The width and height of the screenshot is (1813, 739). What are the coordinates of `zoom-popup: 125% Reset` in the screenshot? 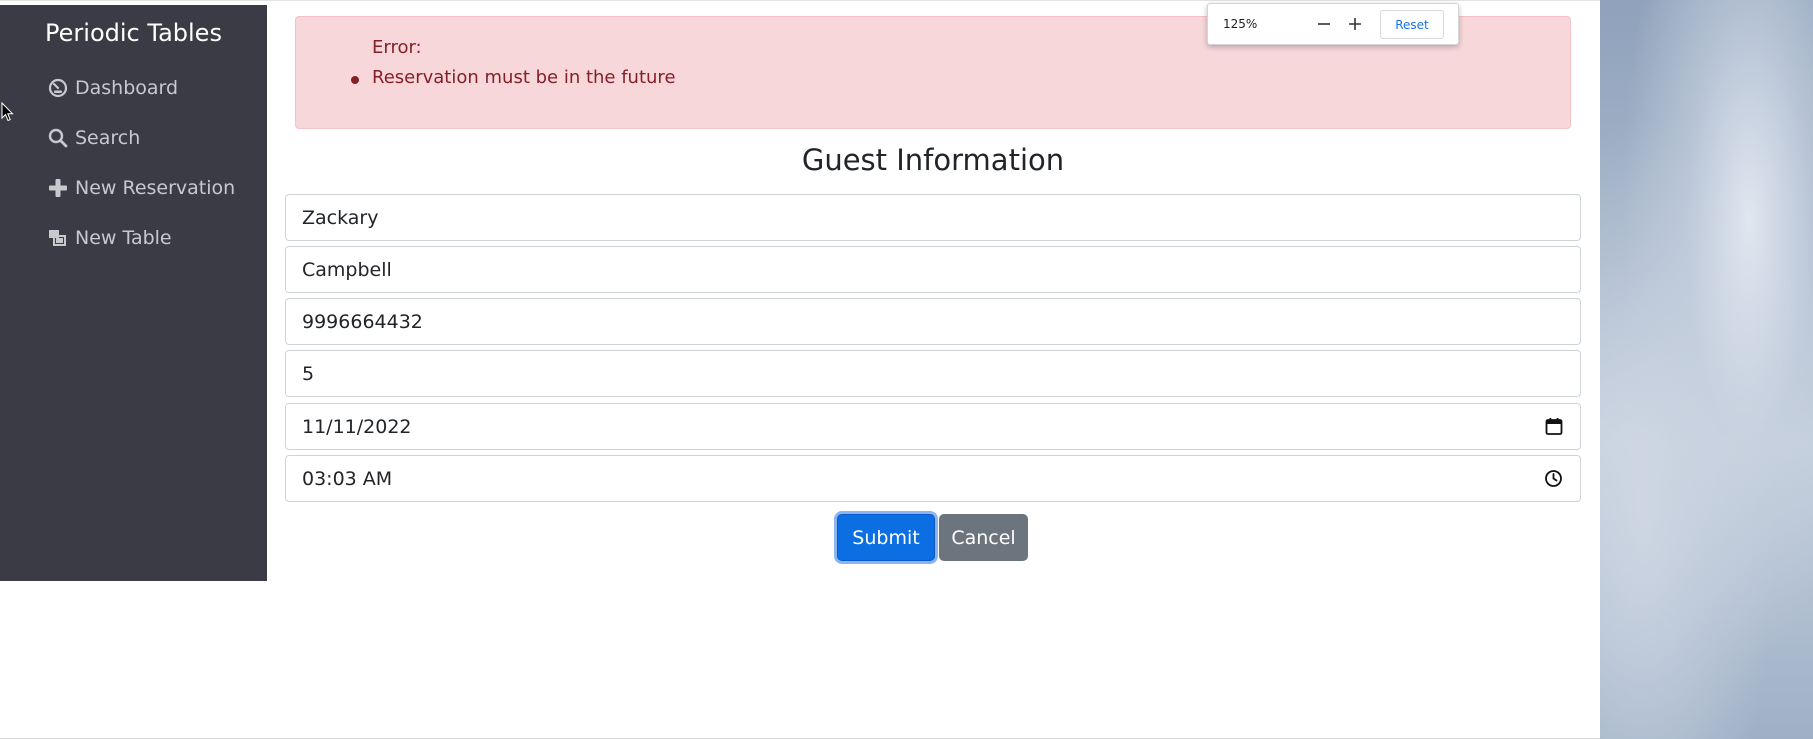 It's located at (1333, 24).